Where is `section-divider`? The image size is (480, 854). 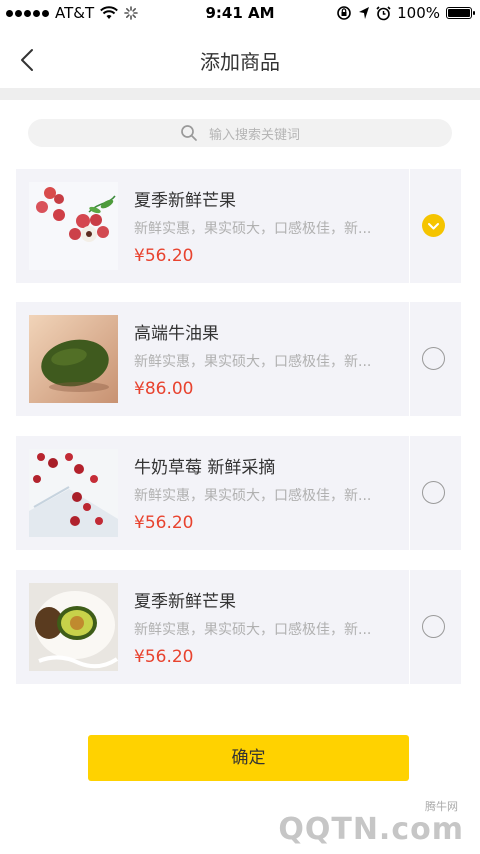
section-divider is located at coordinates (240, 94).